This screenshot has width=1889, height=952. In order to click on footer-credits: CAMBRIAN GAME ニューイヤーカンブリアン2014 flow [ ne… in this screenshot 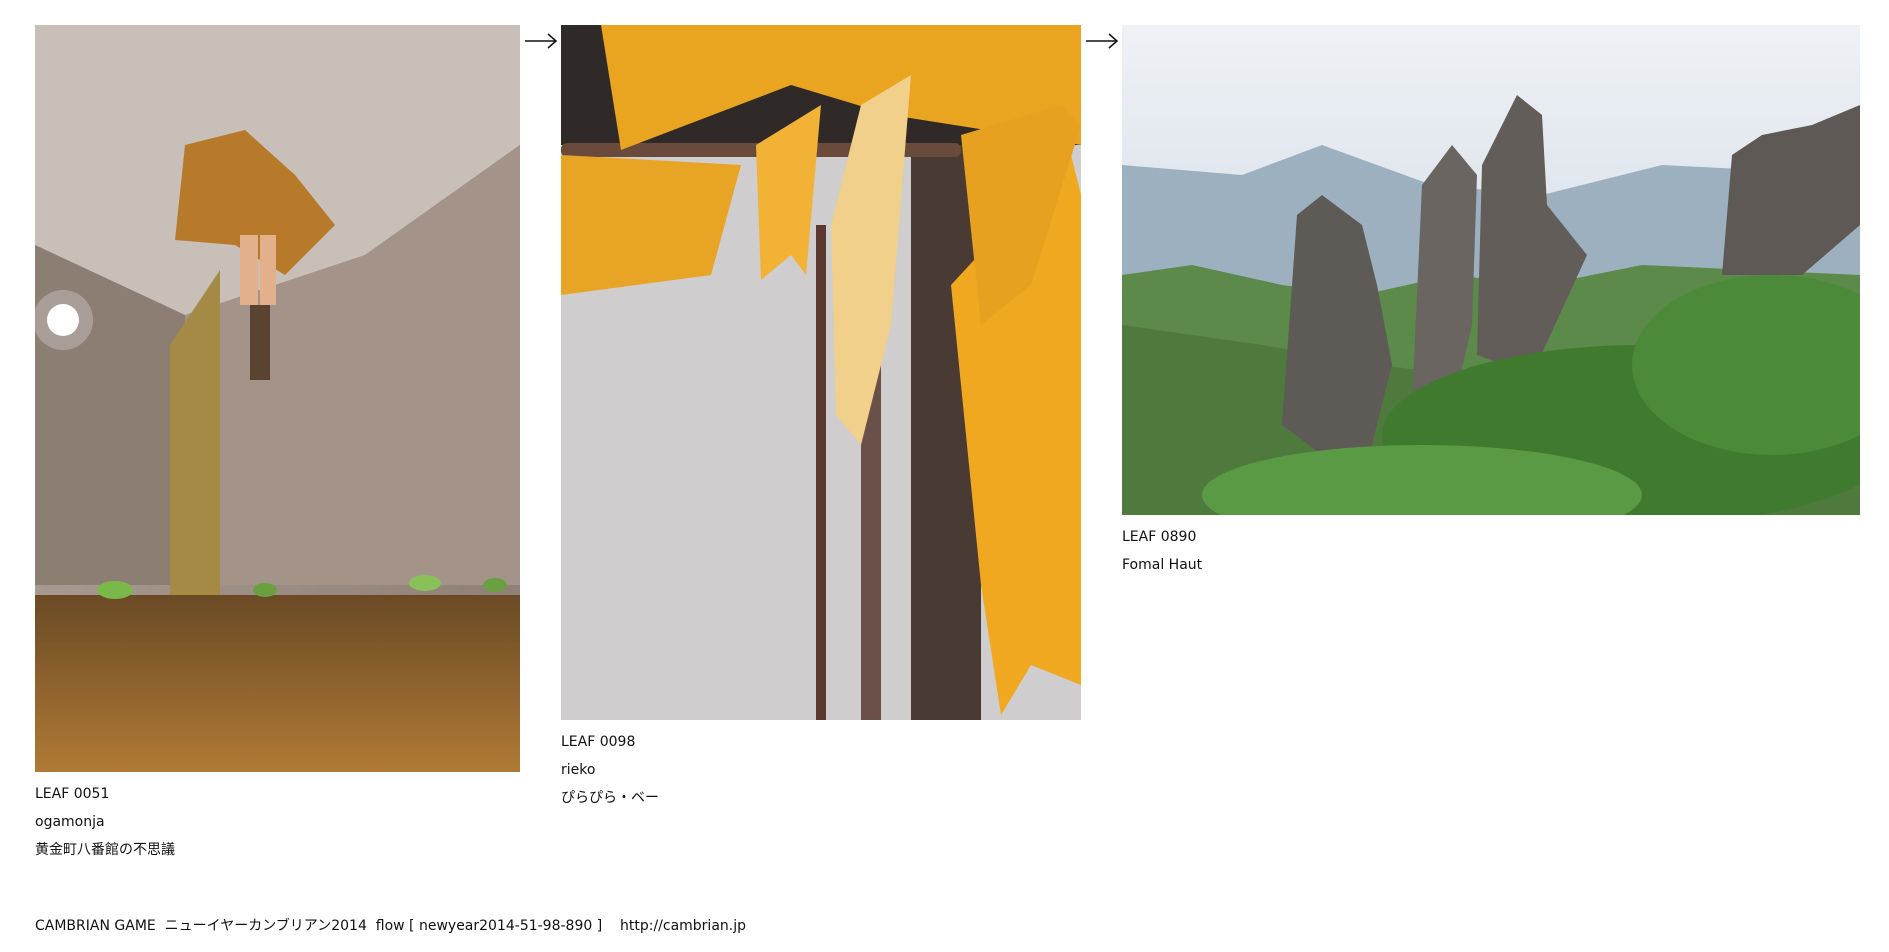, I will do `click(390, 925)`.